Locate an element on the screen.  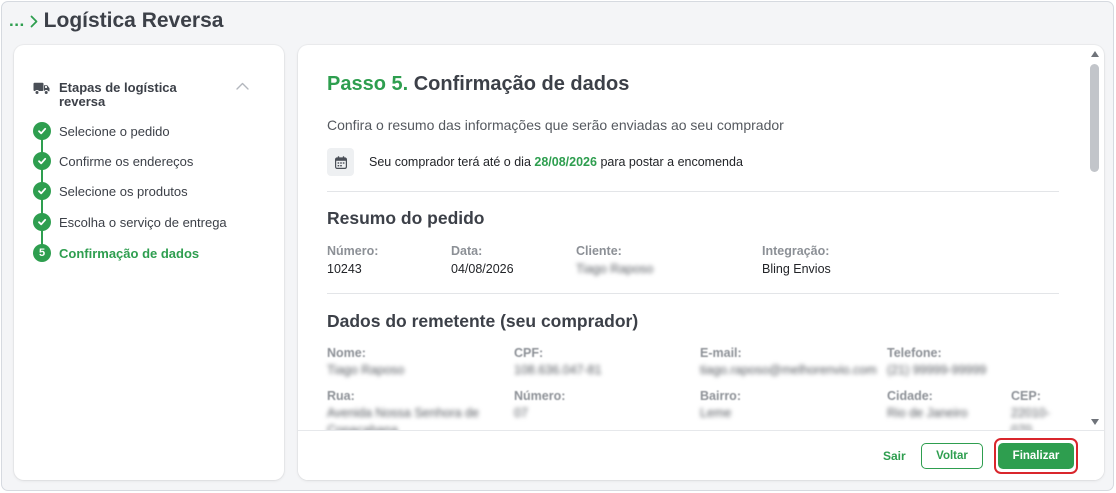
calendar-icon is located at coordinates (340, 162).